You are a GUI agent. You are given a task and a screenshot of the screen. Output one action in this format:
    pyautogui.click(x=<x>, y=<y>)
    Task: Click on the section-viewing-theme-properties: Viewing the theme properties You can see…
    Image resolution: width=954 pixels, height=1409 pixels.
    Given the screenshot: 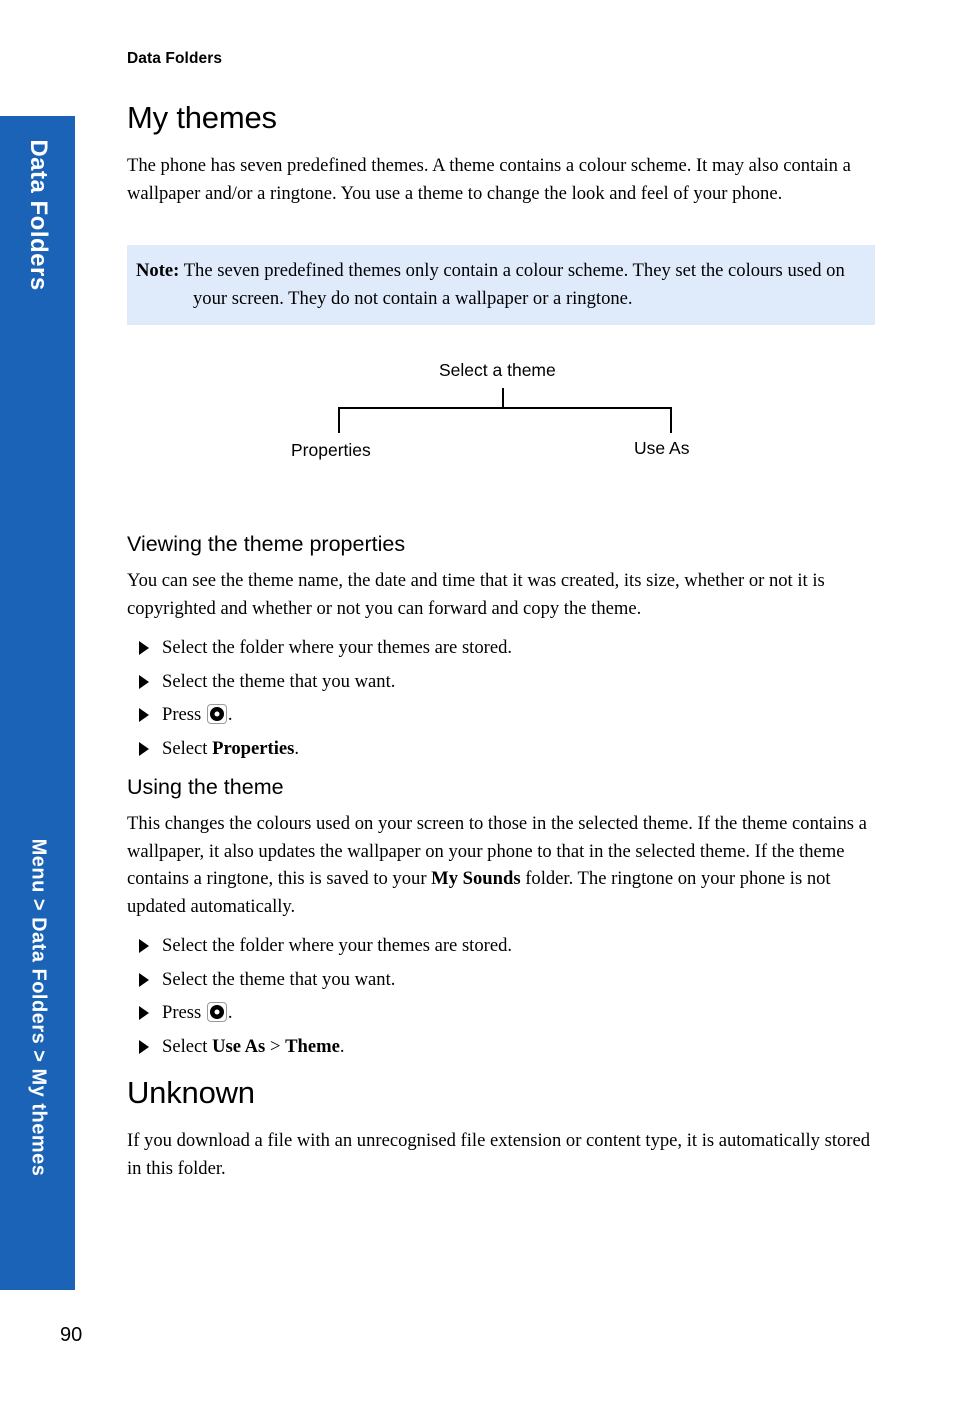 What is the action you would take?
    pyautogui.click(x=507, y=648)
    